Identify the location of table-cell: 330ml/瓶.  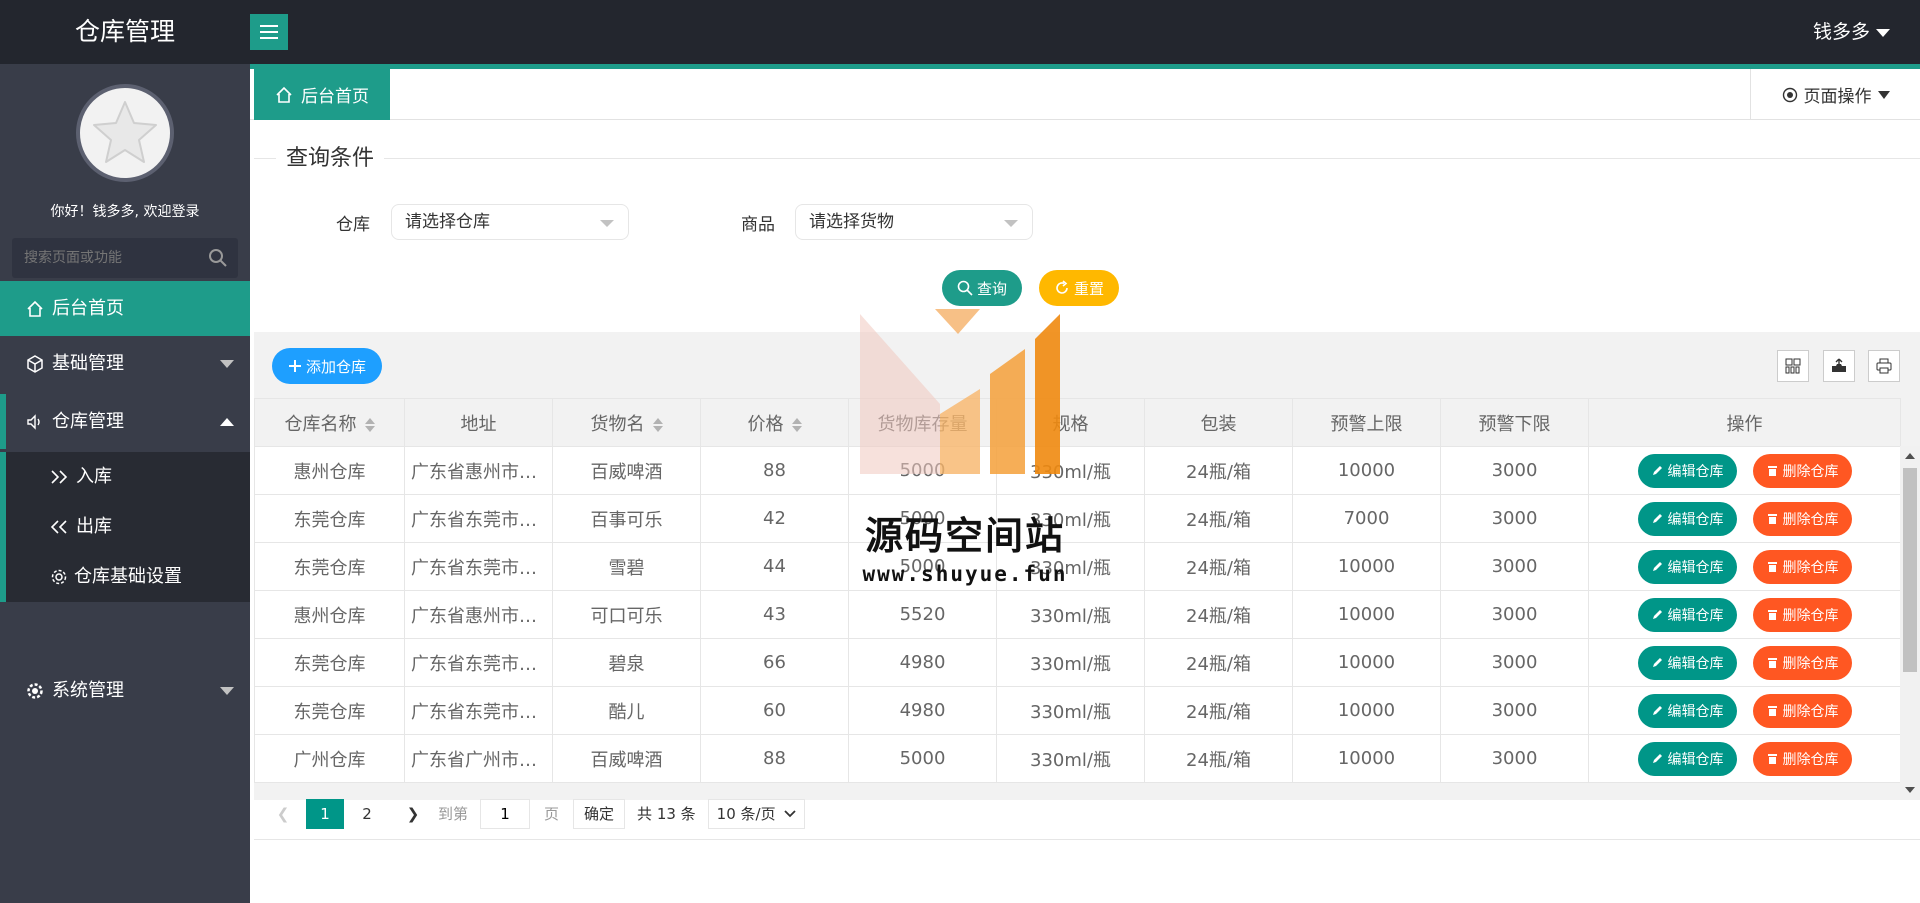
(1070, 470).